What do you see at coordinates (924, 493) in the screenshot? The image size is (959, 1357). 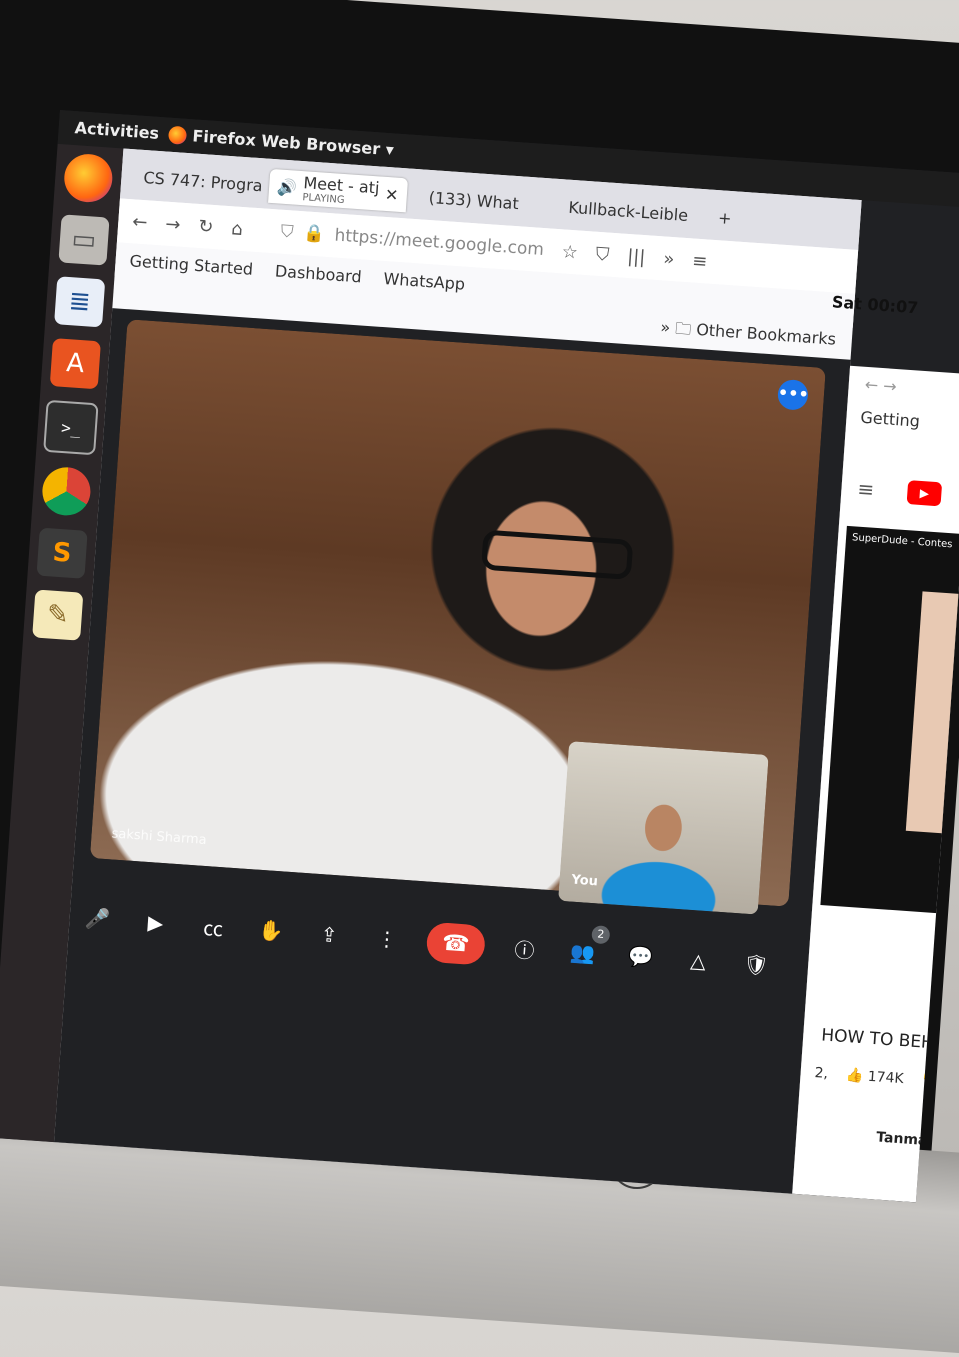 I see `youtube-logo-icon: ▶` at bounding box center [924, 493].